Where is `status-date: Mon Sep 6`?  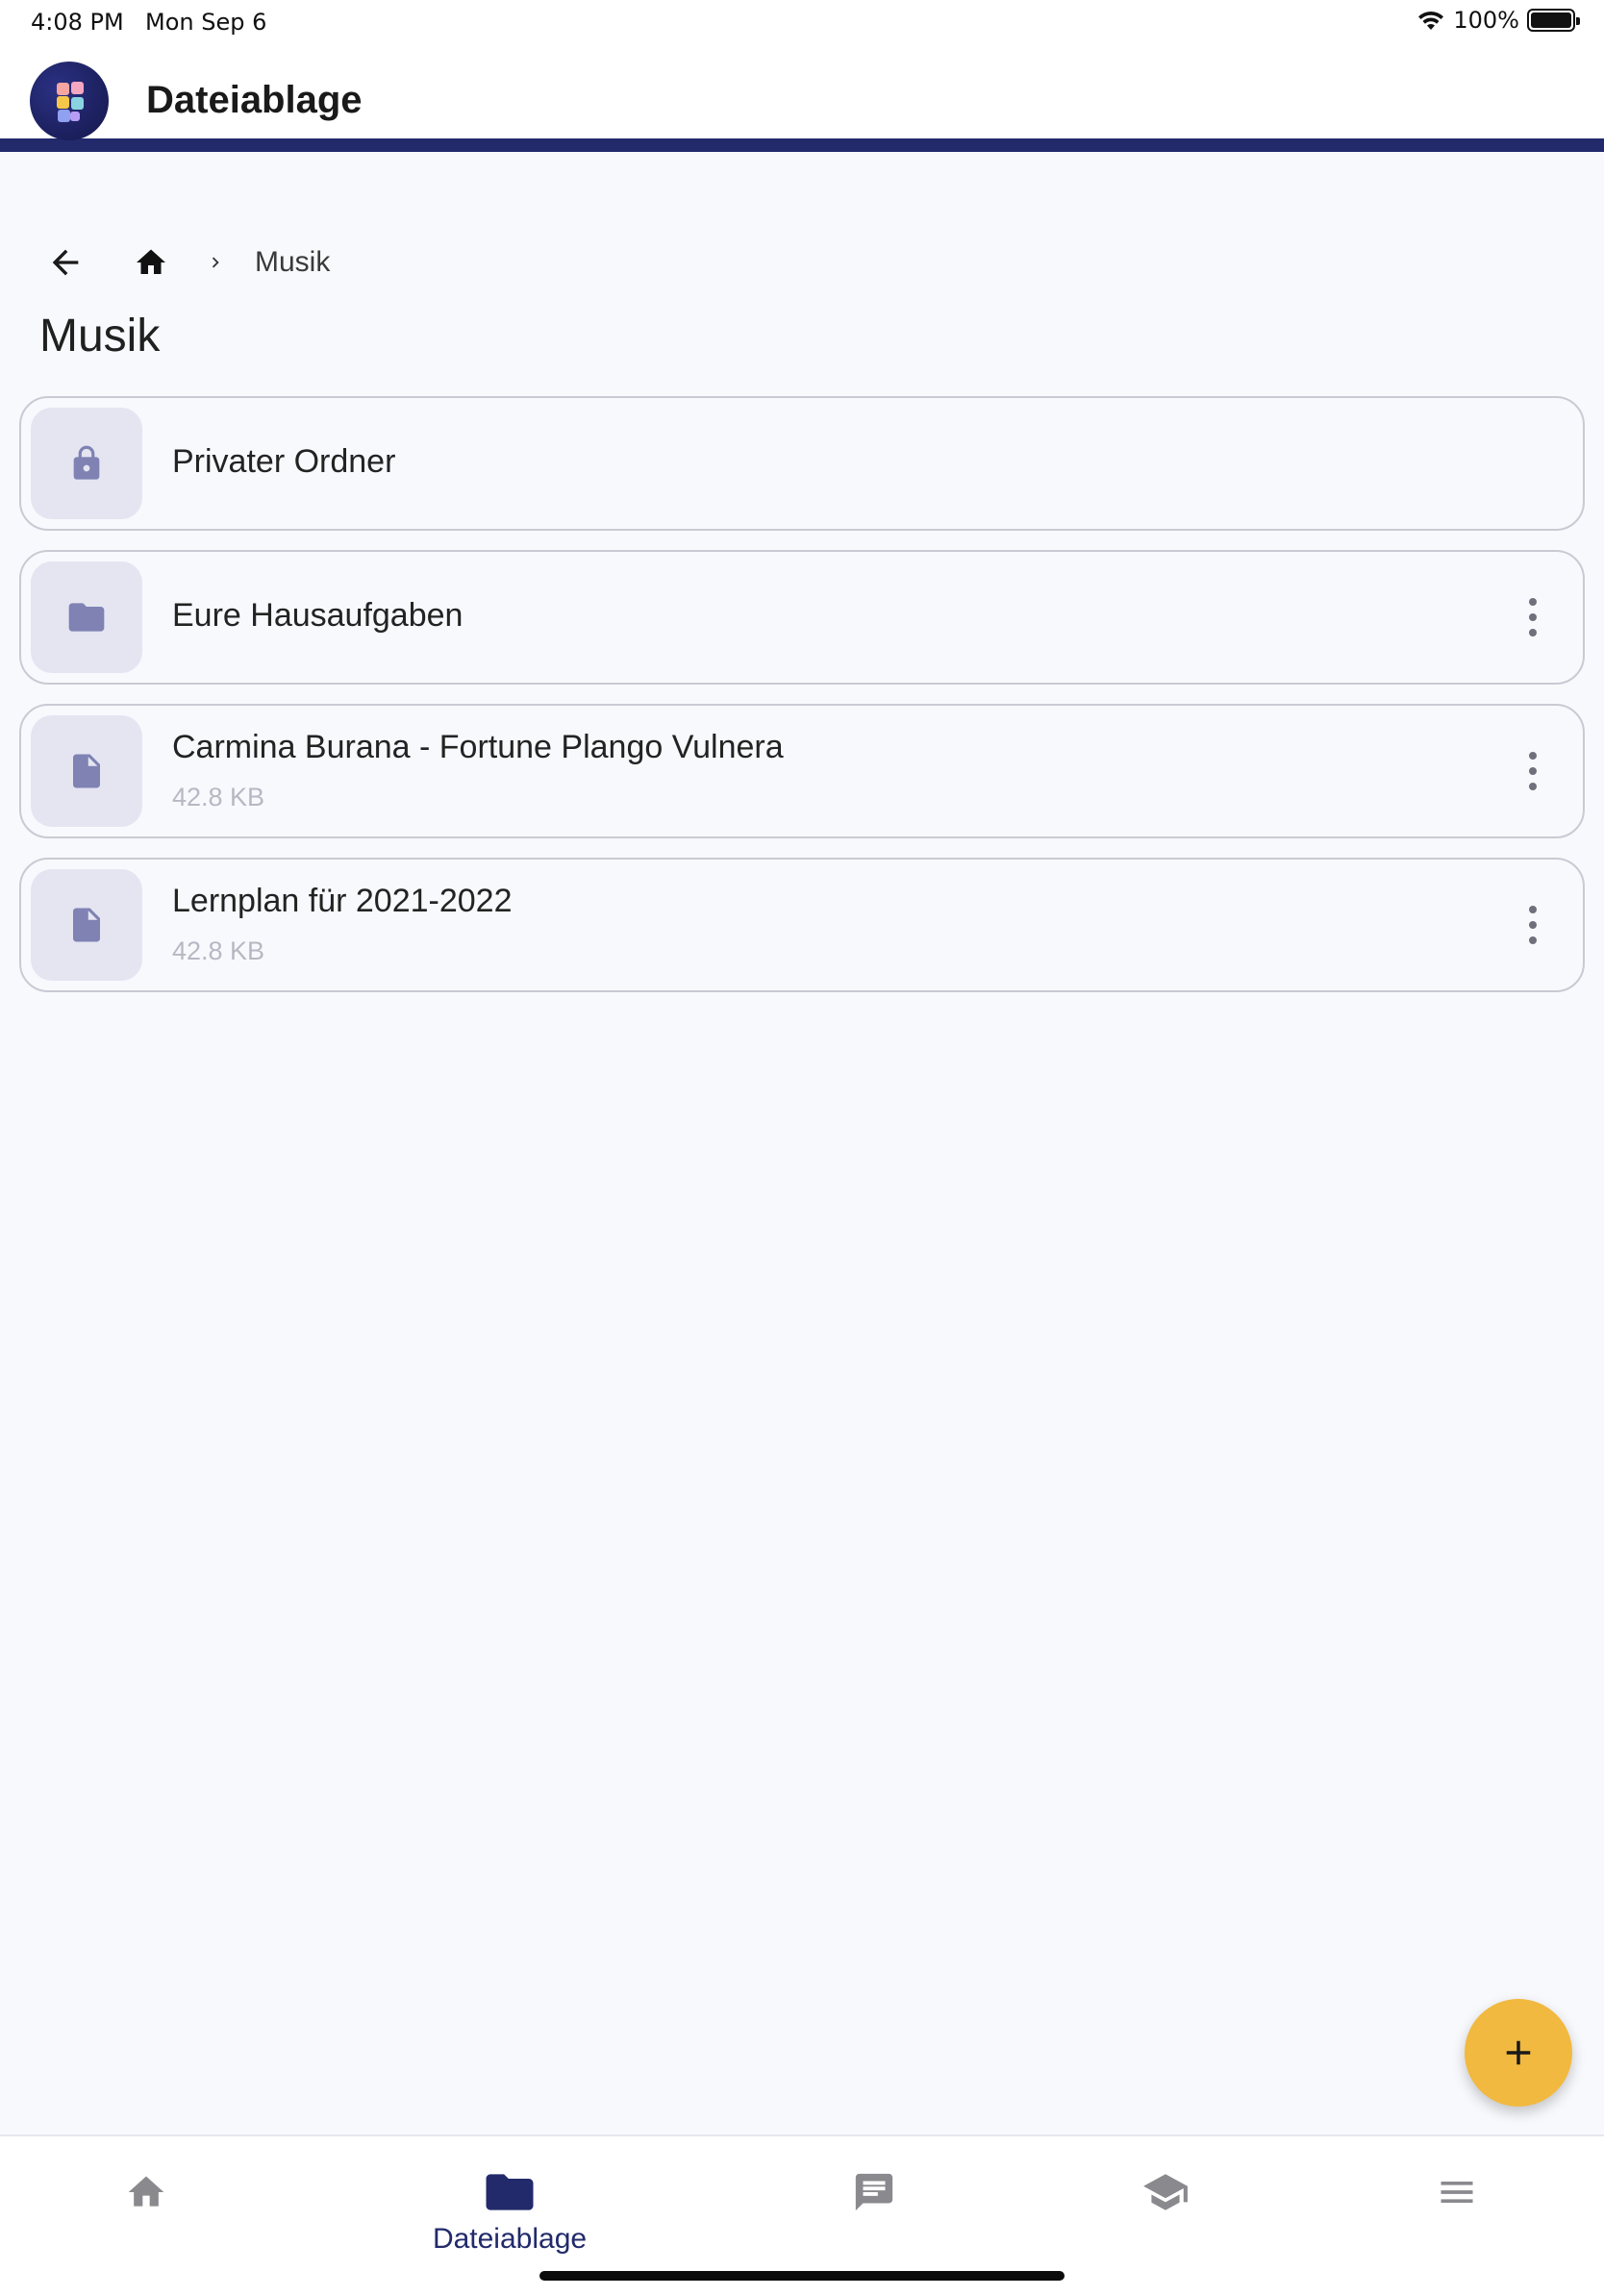 status-date: Mon Sep 6 is located at coordinates (206, 22).